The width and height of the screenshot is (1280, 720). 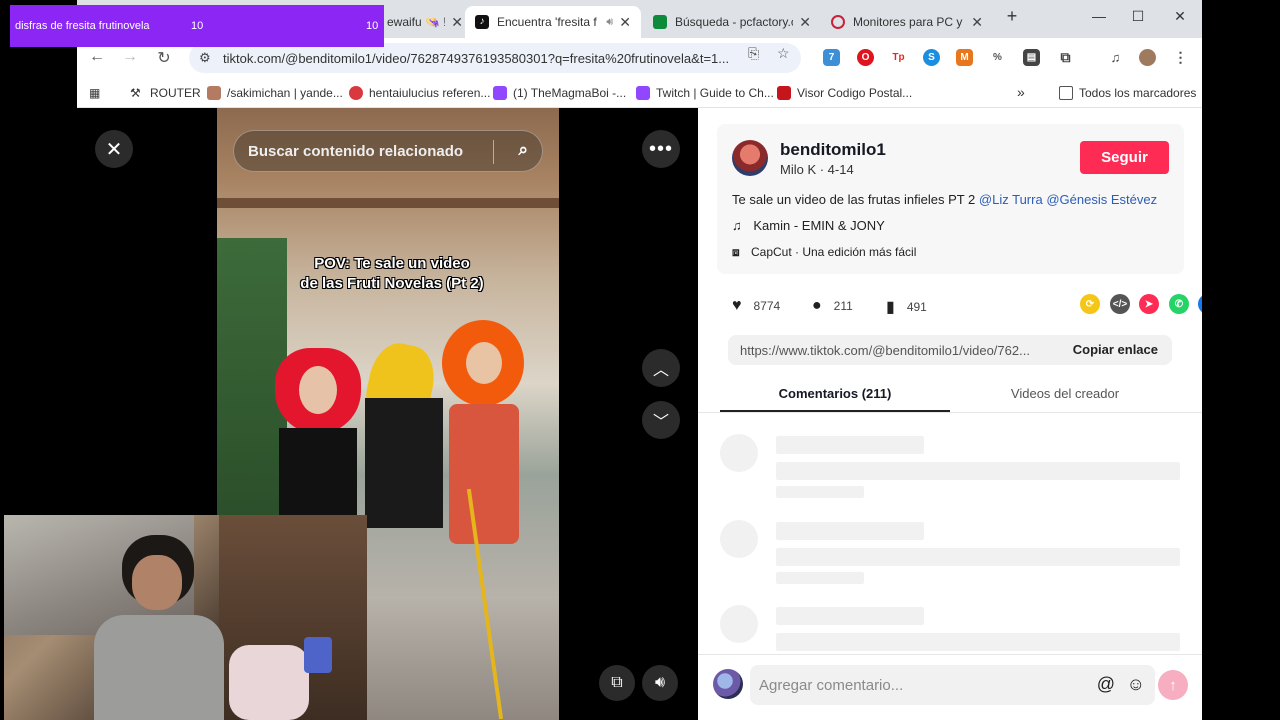 I want to click on video-search-bar: Buscar contenido relacionado ⌕, so click(x=388, y=151).